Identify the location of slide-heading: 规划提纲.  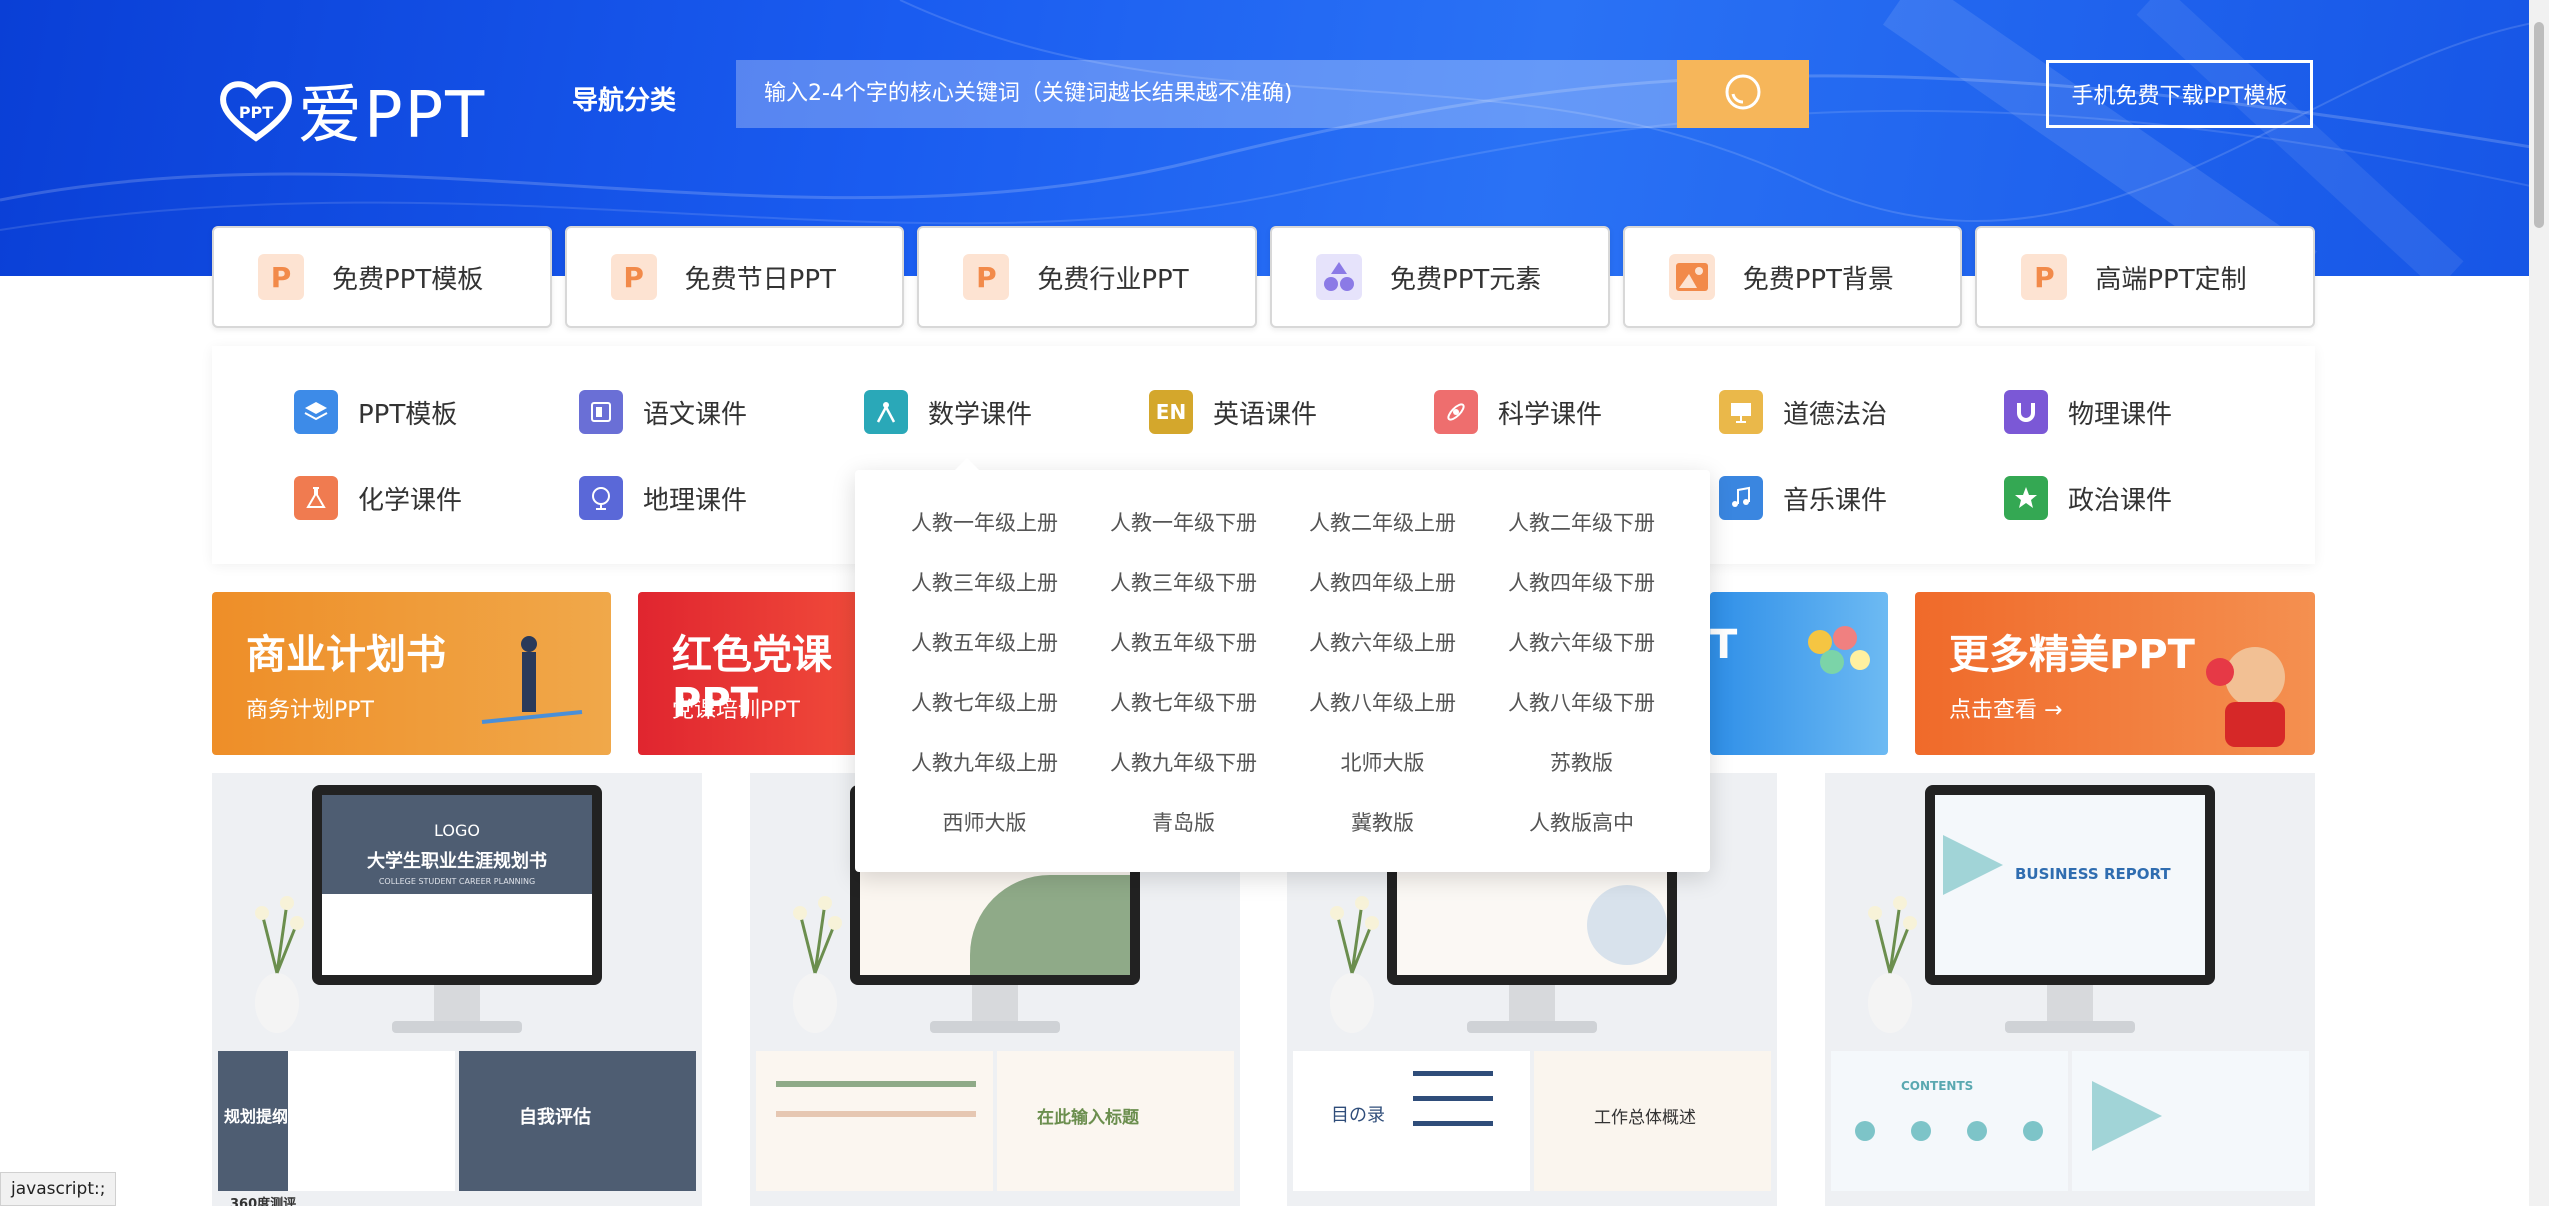
(256, 1116).